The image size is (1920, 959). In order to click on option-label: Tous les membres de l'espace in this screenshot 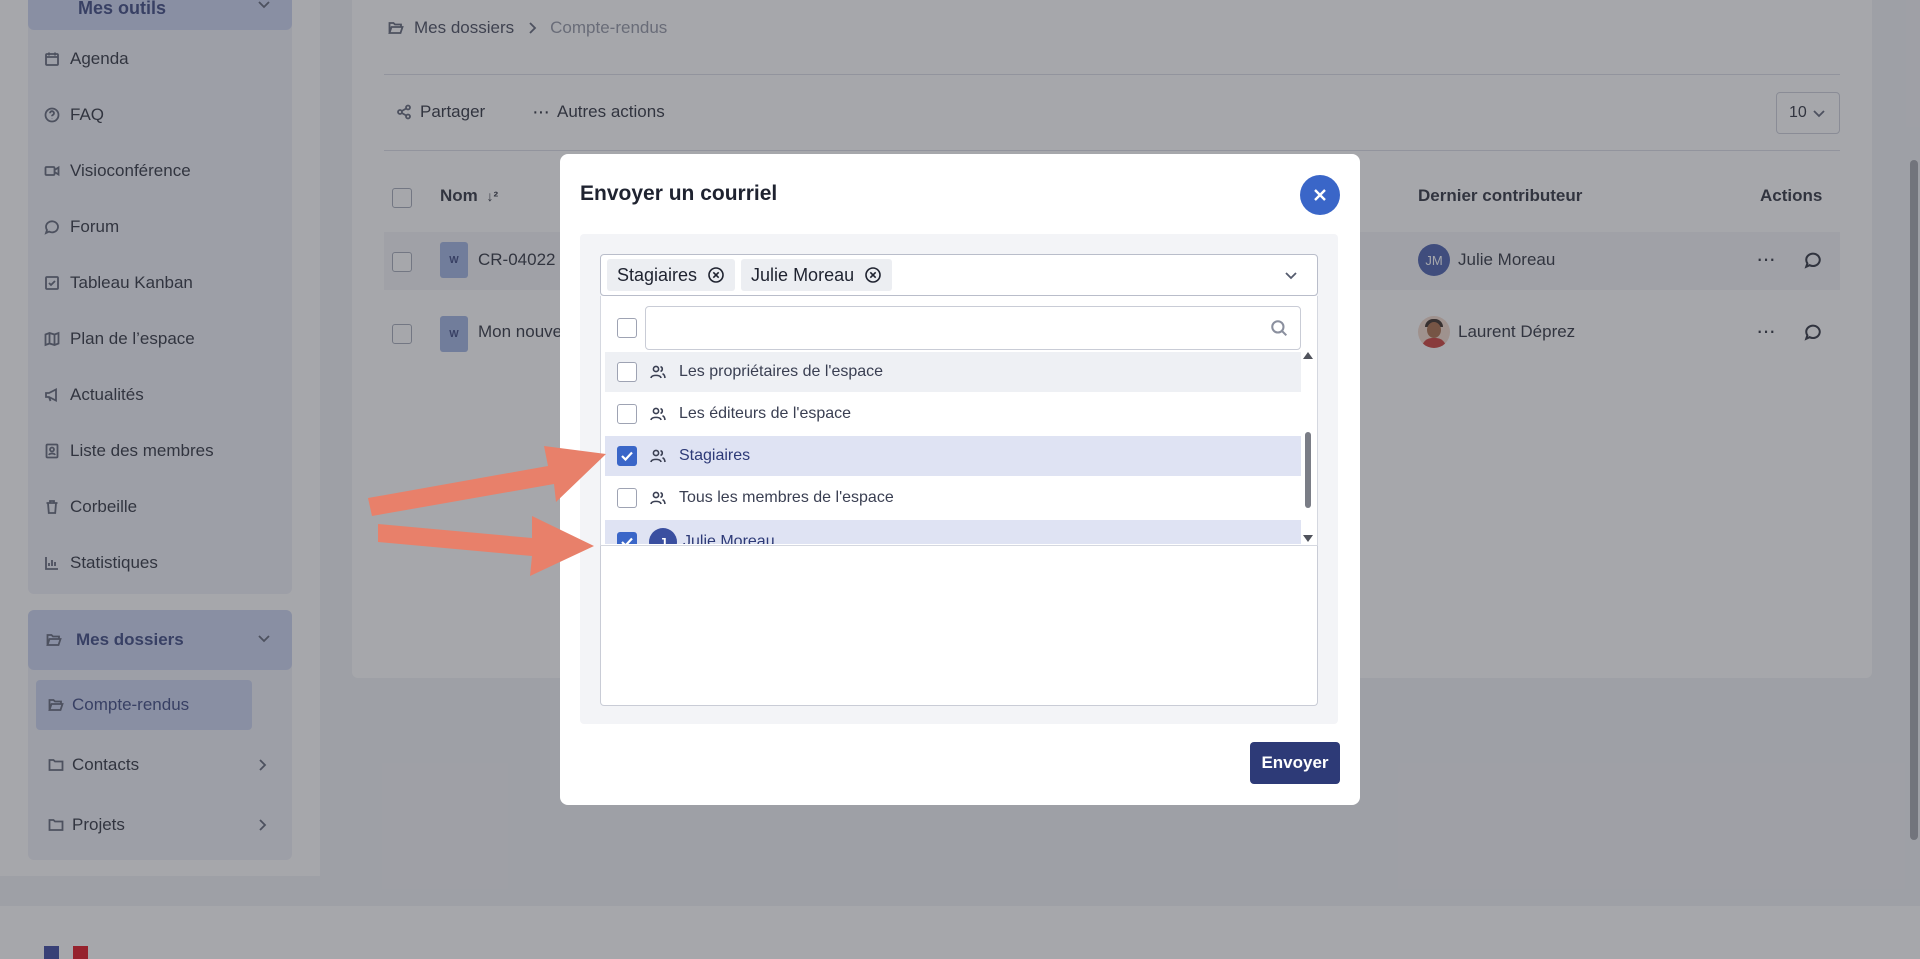, I will do `click(786, 497)`.